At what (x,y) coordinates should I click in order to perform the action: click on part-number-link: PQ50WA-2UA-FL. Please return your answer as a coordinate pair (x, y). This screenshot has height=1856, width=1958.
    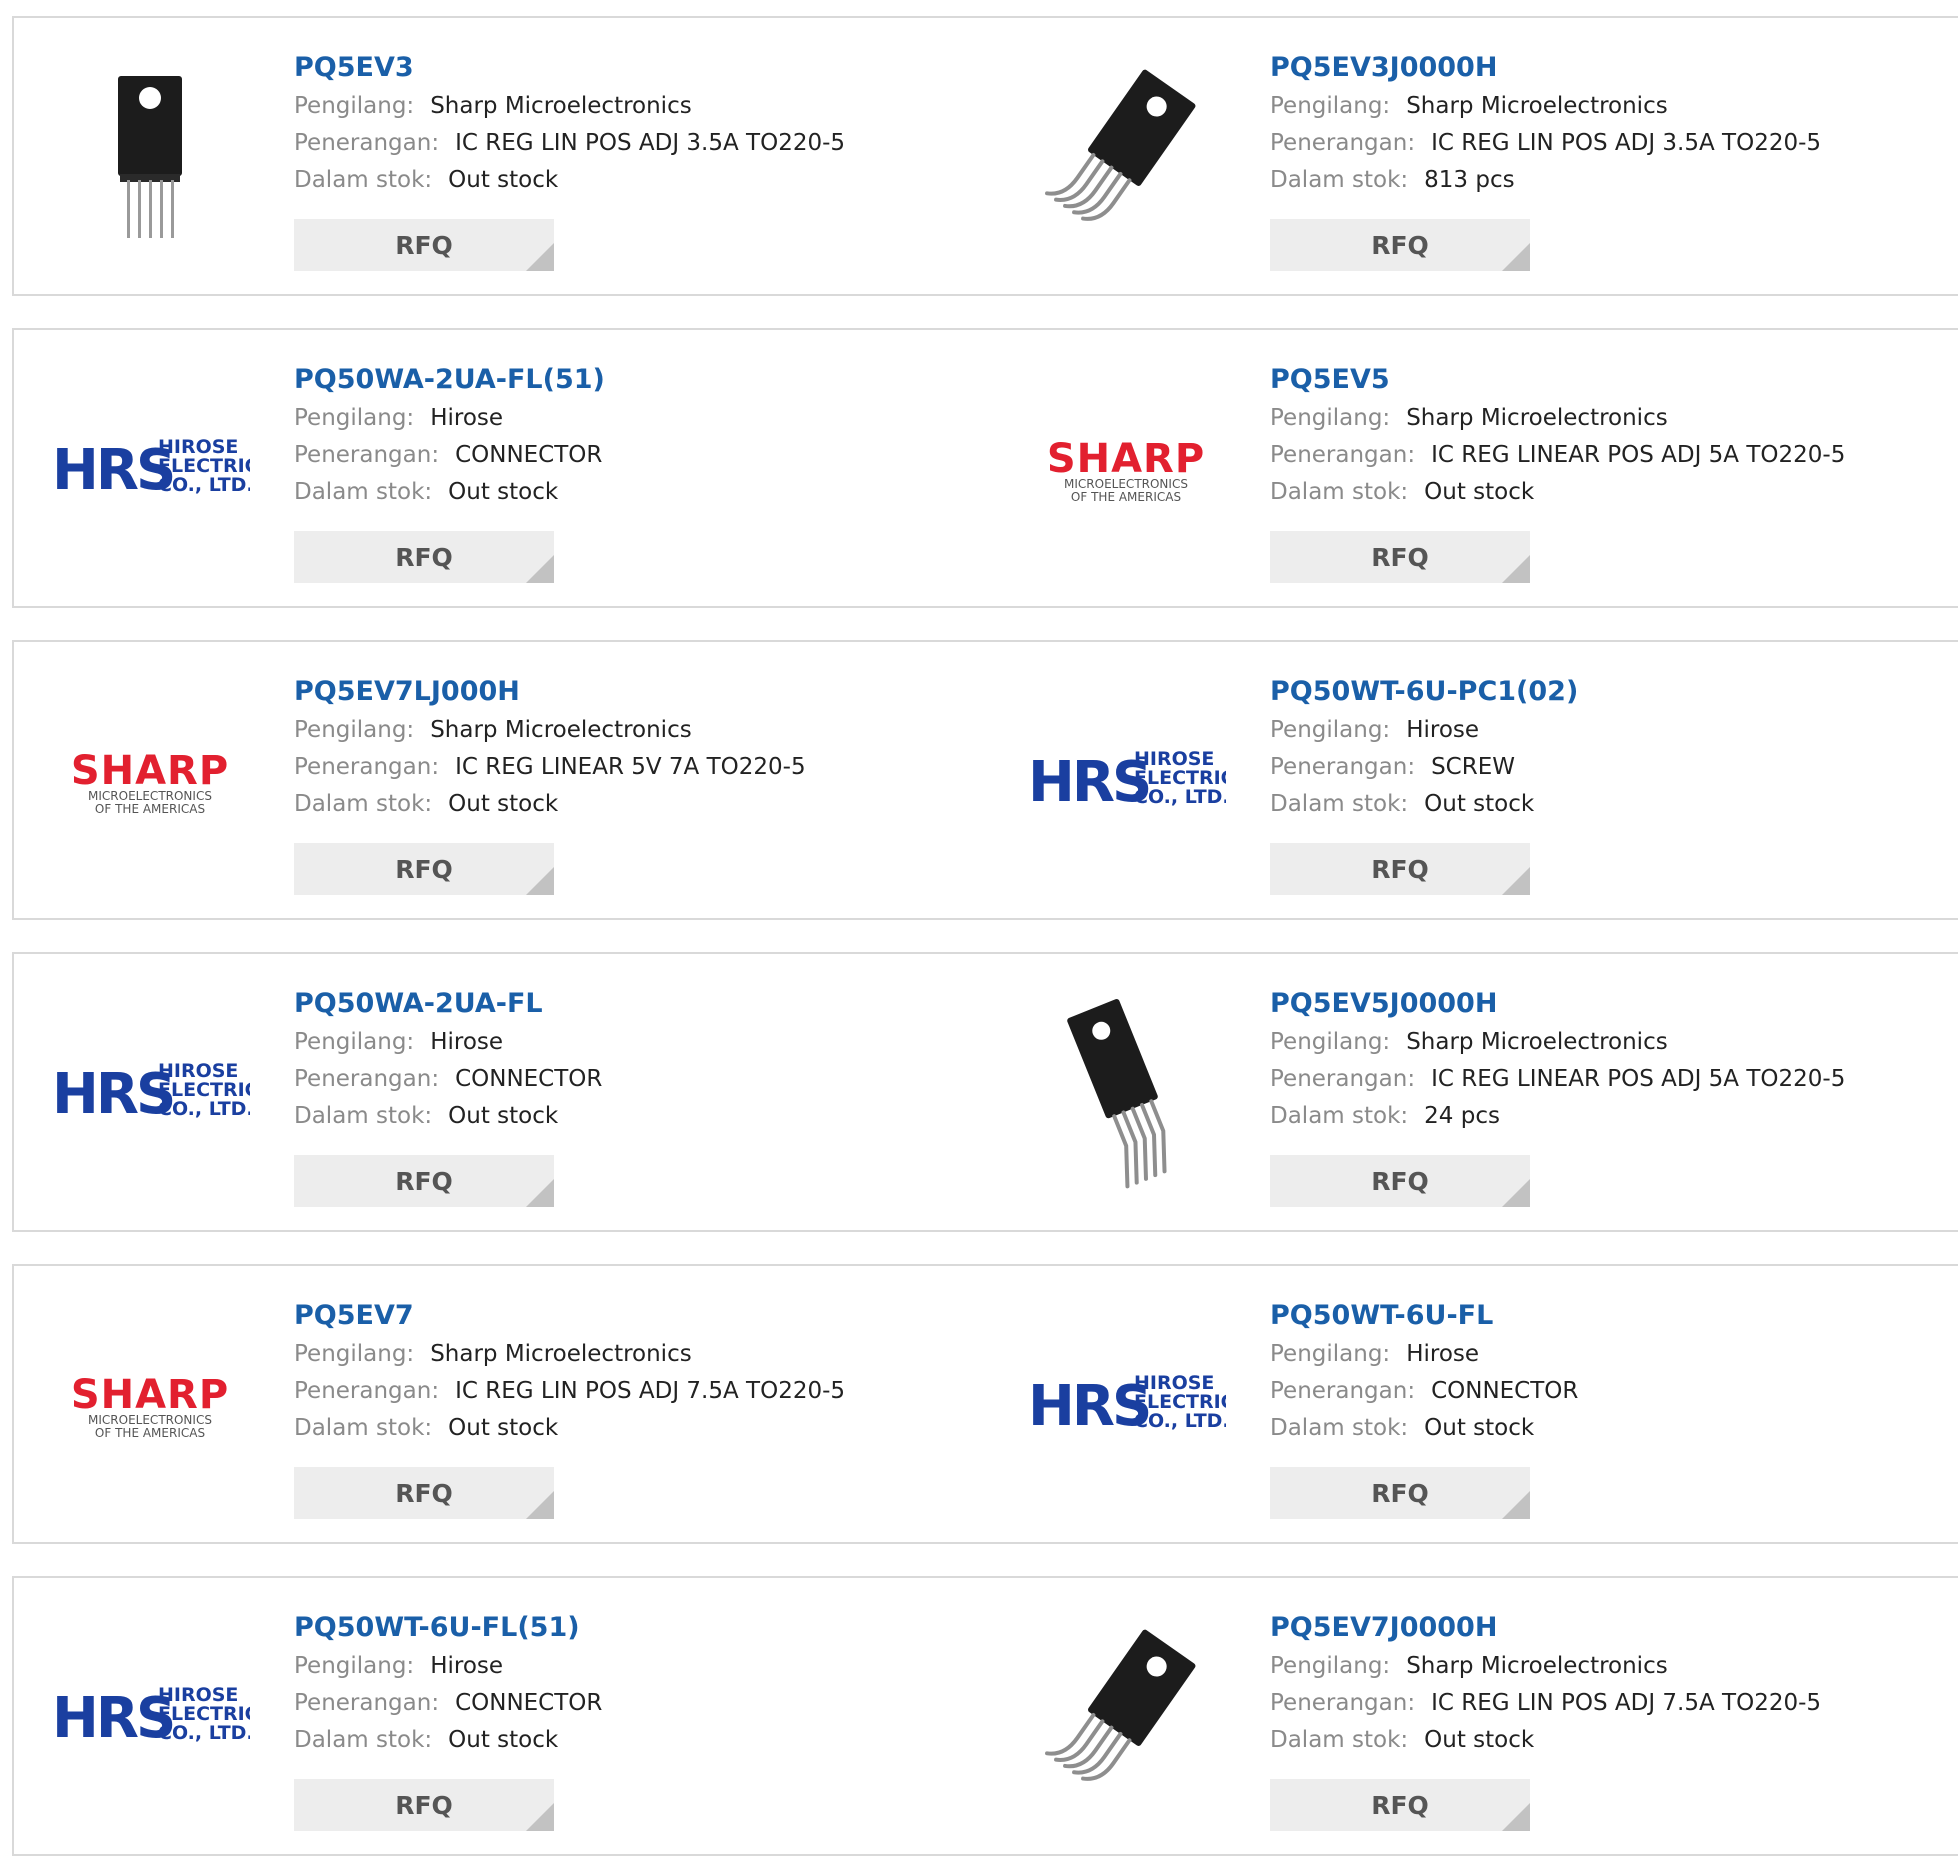
    Looking at the image, I should click on (448, 1004).